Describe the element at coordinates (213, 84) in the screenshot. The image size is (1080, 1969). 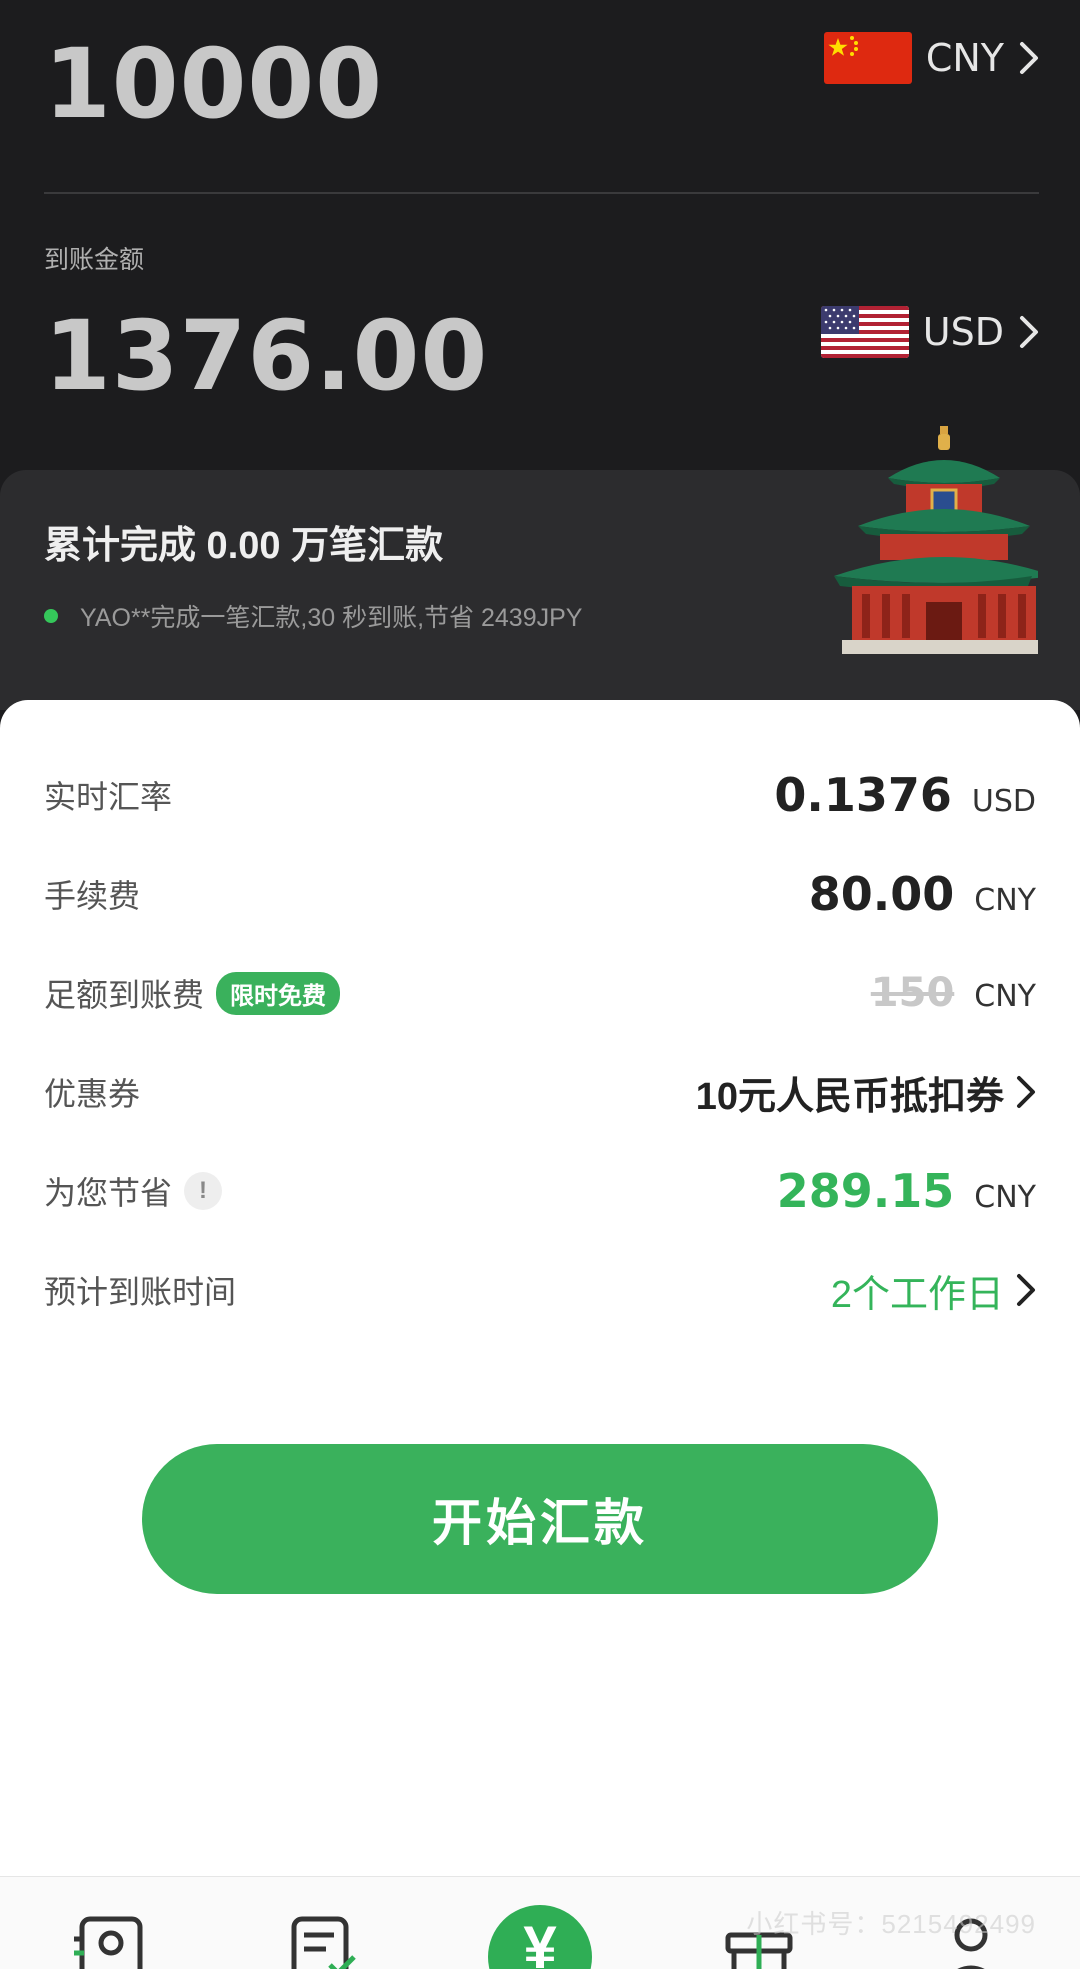
I see `send-amount-input: 10000` at that location.